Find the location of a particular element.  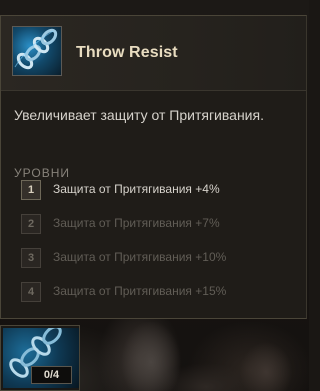

level-row-1: 1 Защита от Притягивания +4% is located at coordinates (156, 196).